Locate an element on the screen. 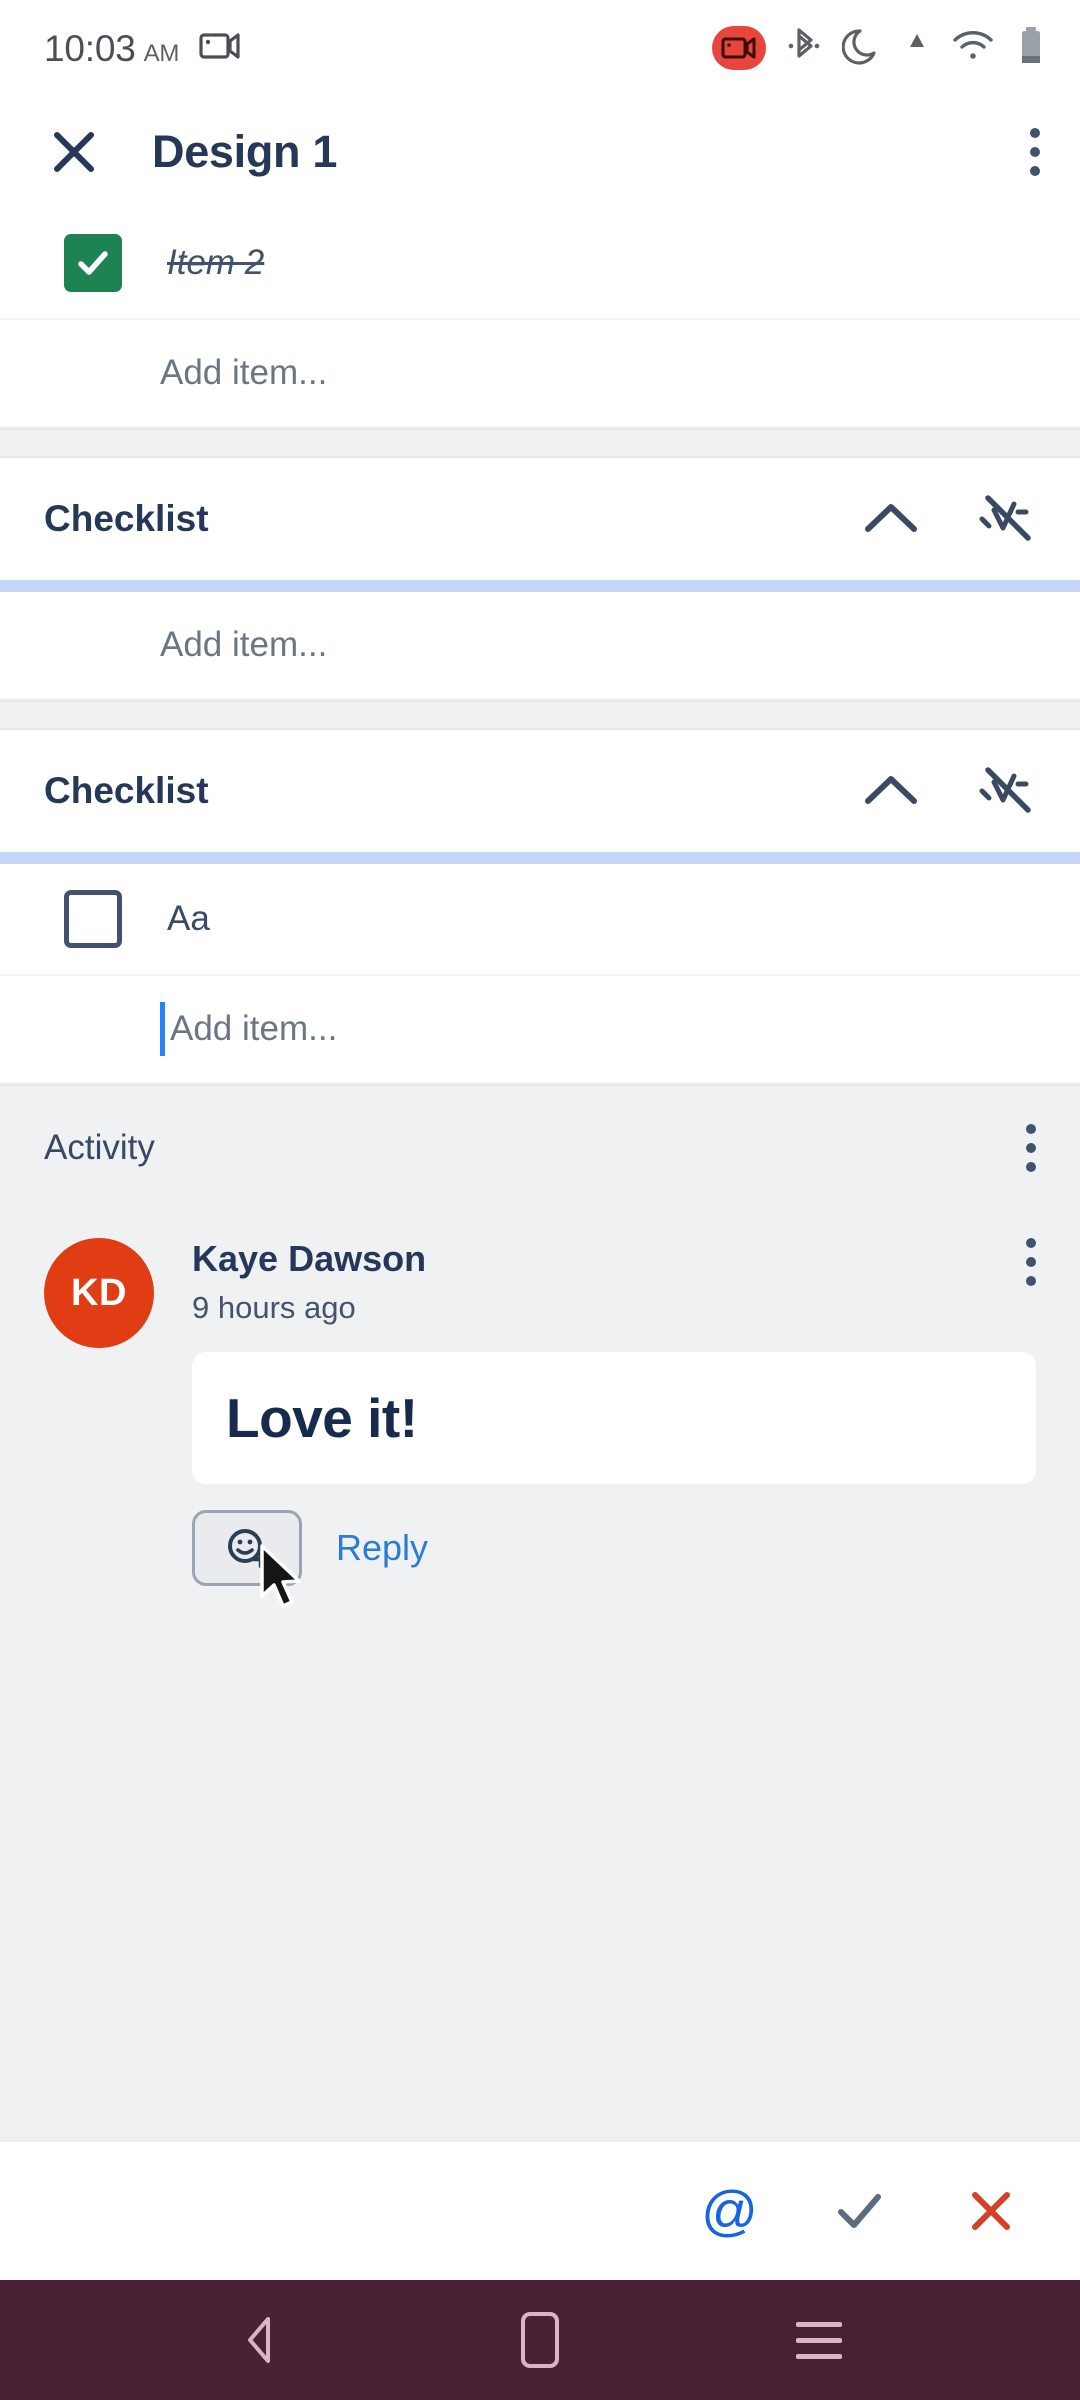 The width and height of the screenshot is (1080, 2400). comment-card: Love it! is located at coordinates (614, 1418).